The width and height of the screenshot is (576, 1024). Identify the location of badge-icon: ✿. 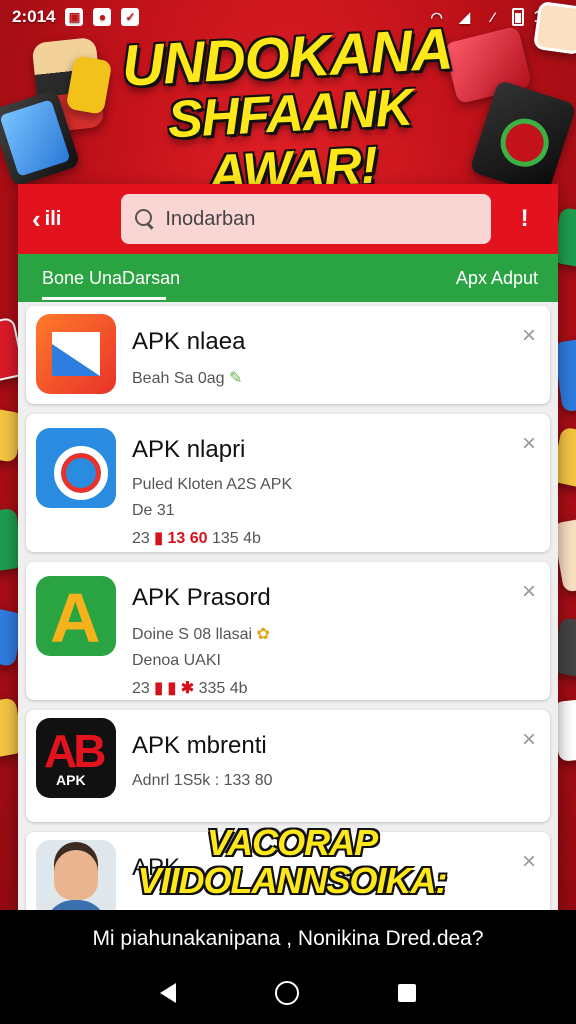
(263, 634).